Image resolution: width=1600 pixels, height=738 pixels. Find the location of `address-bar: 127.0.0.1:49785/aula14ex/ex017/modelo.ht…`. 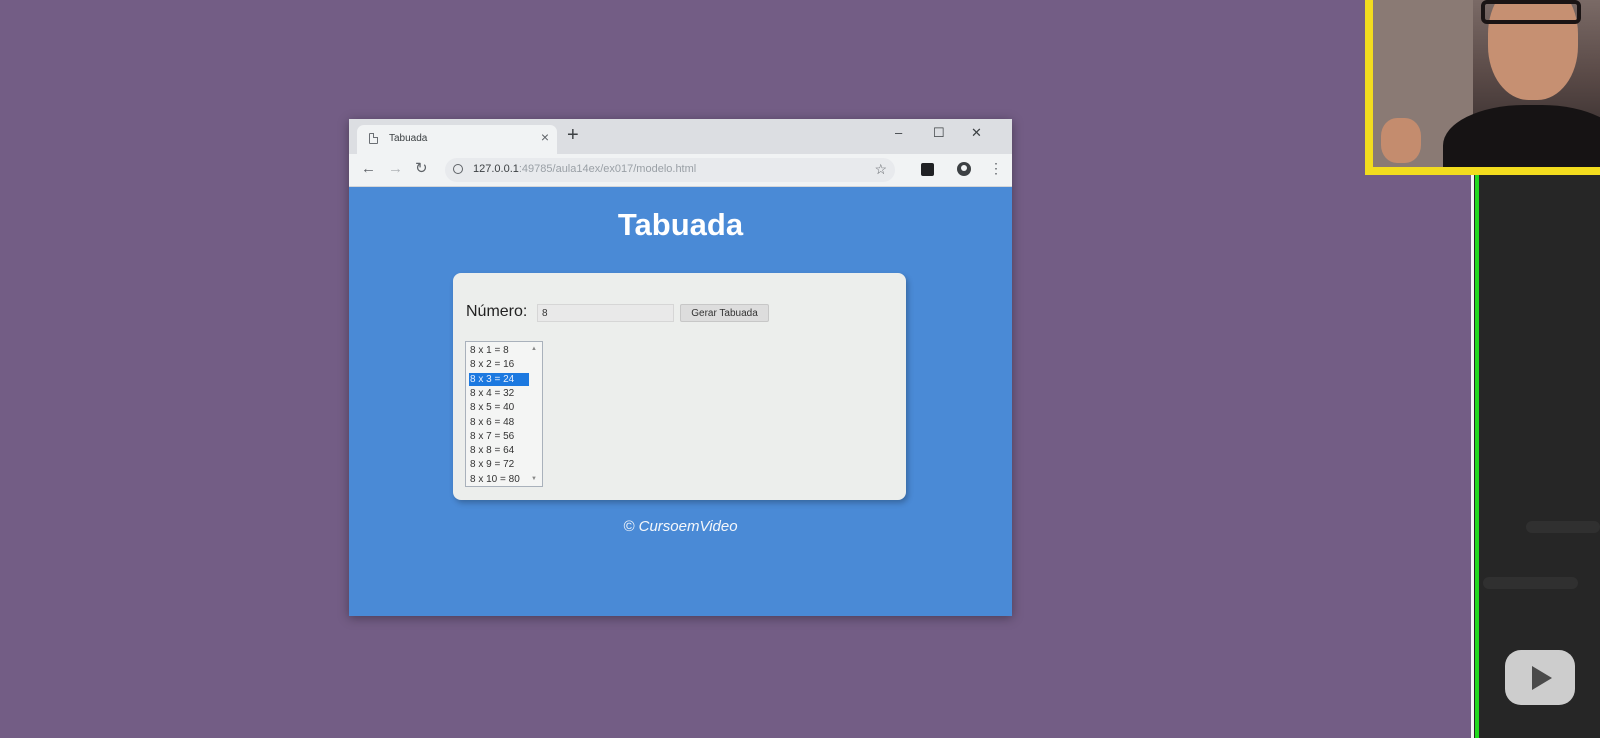

address-bar: 127.0.0.1:49785/aula14ex/ex017/modelo.ht… is located at coordinates (670, 170).